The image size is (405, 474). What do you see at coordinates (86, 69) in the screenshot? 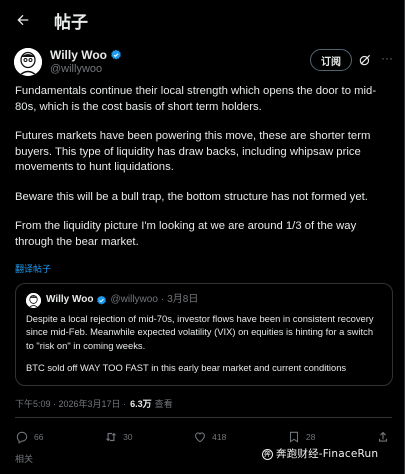
I see `author-handle: @willywoo` at bounding box center [86, 69].